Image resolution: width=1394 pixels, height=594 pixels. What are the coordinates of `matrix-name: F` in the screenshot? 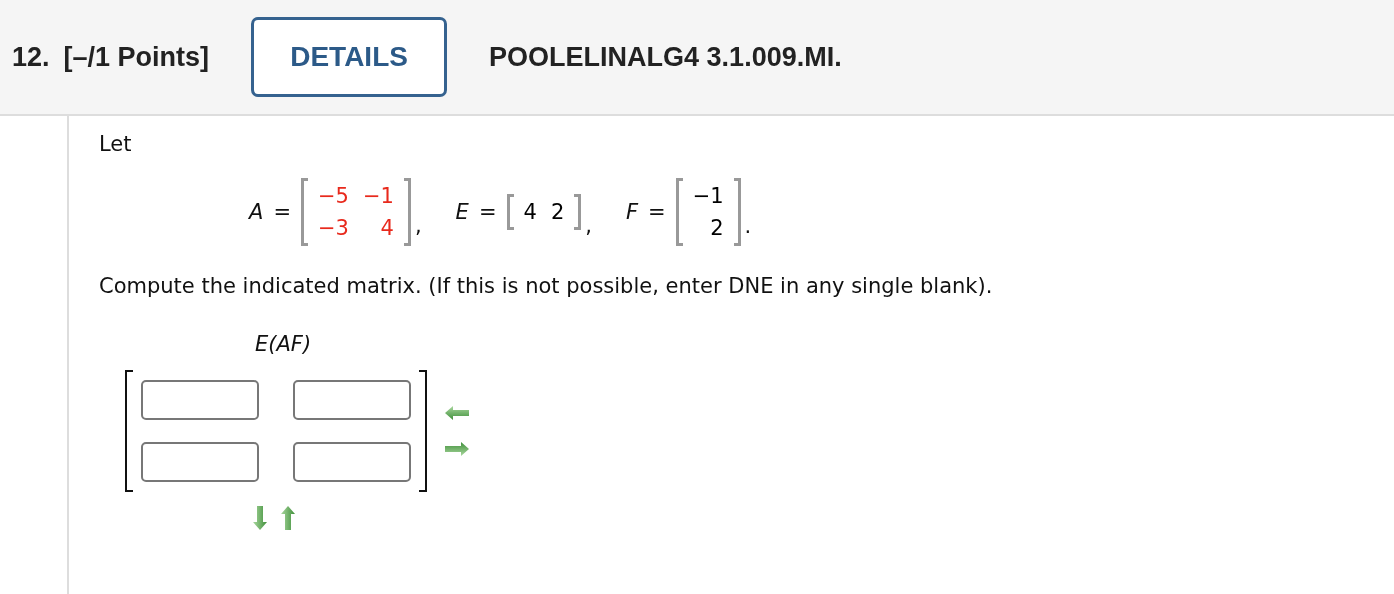 It's located at (632, 212).